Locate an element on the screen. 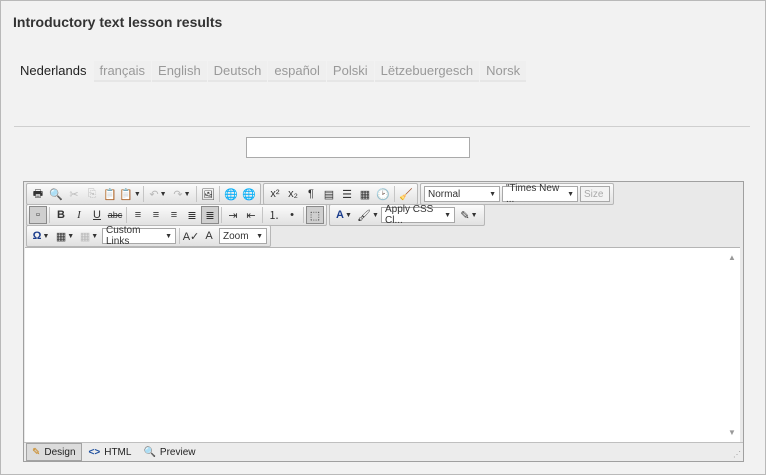 Image resolution: width=766 pixels, height=475 pixels. toolbar-group-misc: Ω ▼ ▦ ▼ ▦ ▼ Custom Links ▼ A✓ A Zoom ▼ is located at coordinates (148, 236).